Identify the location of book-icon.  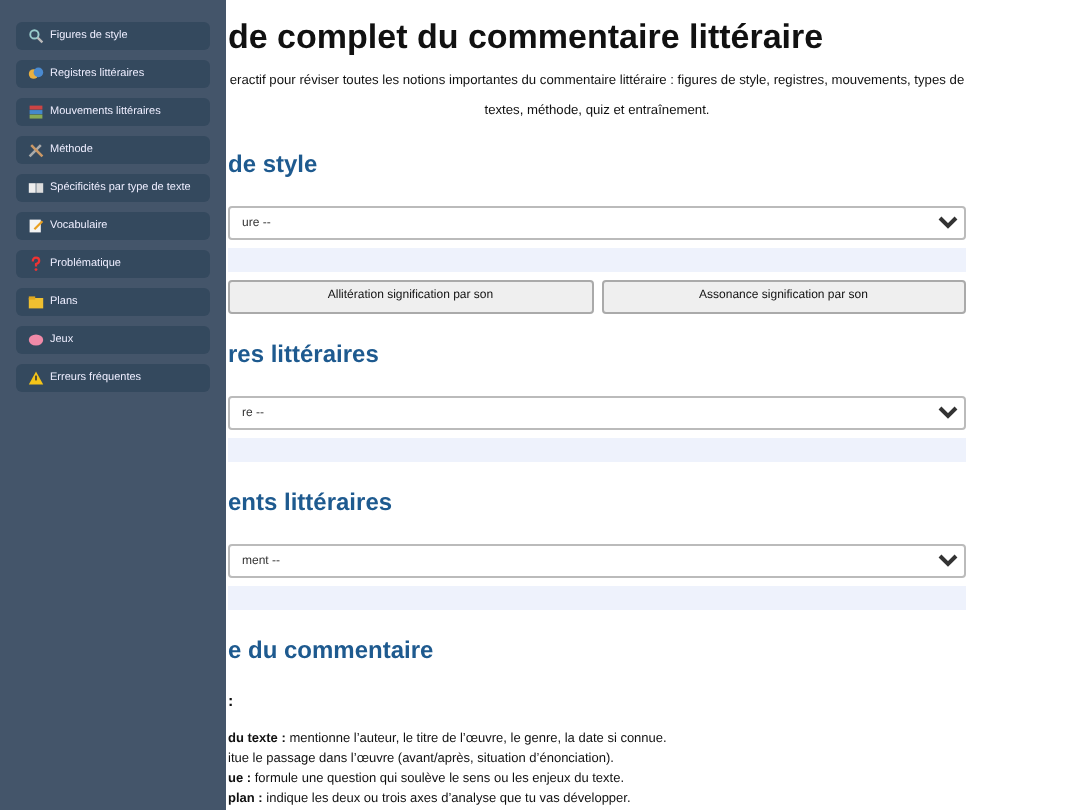
(36, 188).